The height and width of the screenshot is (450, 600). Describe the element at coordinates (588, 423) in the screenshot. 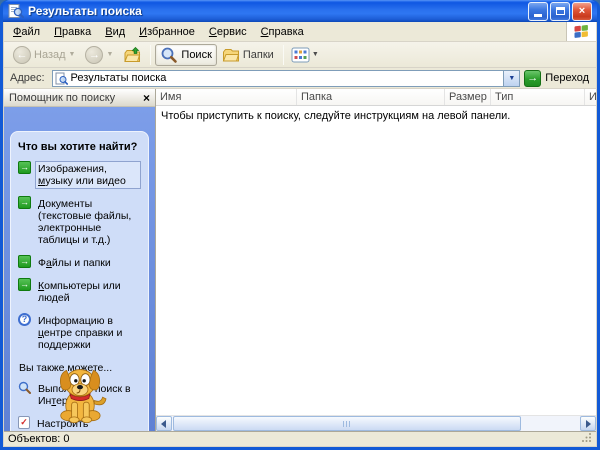

I see `scroll-right-button` at that location.